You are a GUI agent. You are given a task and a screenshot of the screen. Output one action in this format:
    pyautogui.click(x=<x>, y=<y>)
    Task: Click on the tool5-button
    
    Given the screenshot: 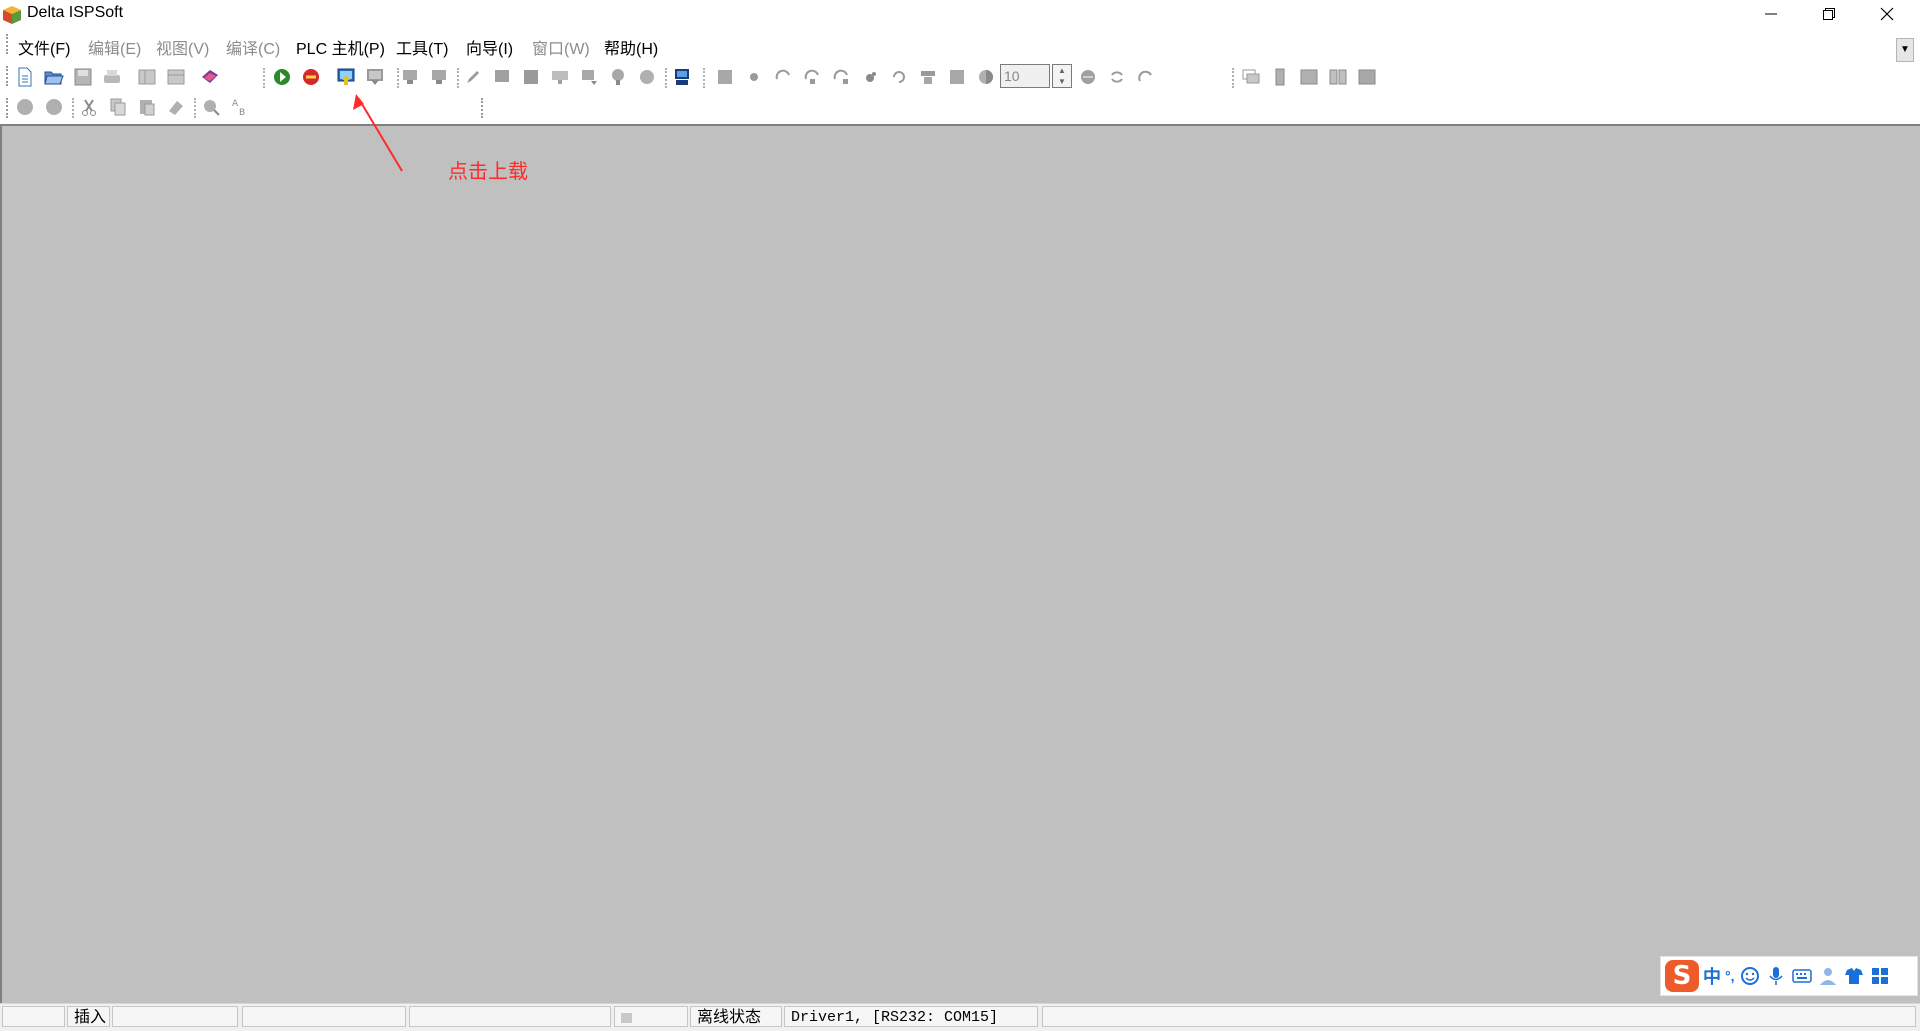 What is the action you would take?
    pyautogui.click(x=589, y=77)
    